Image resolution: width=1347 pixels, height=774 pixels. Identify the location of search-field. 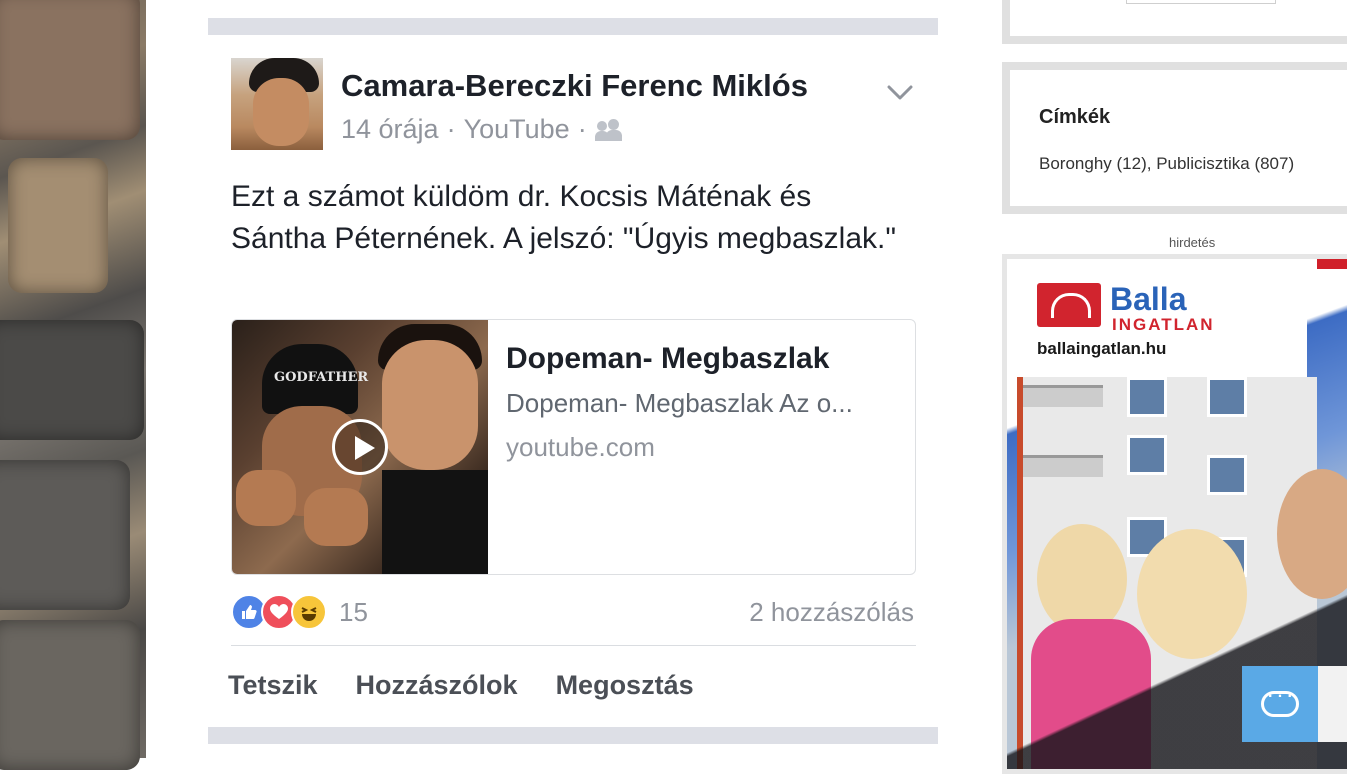
(1201, 2).